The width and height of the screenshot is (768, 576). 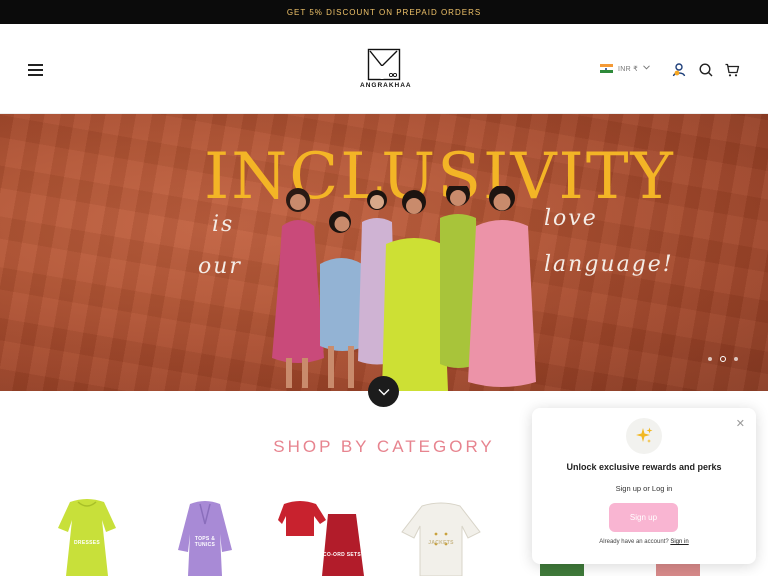 I want to click on popup-subtext: Sign up or Log in, so click(x=644, y=488).